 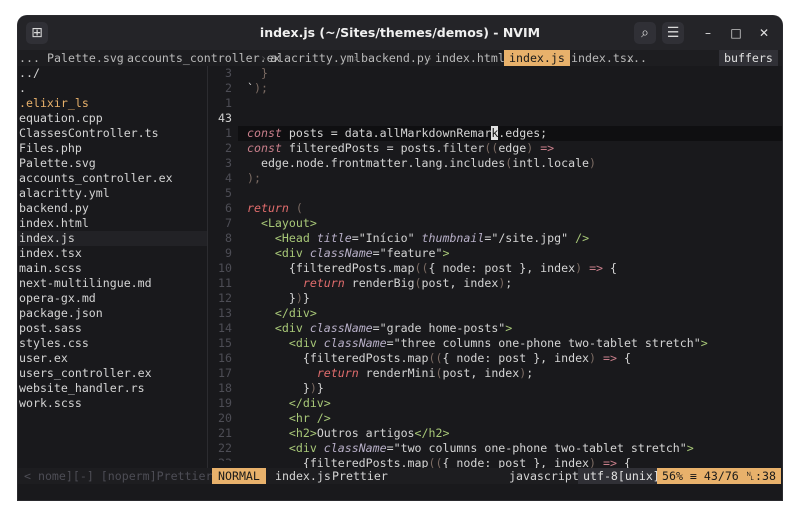 What do you see at coordinates (645, 33) in the screenshot?
I see `search-icon: ⌕` at bounding box center [645, 33].